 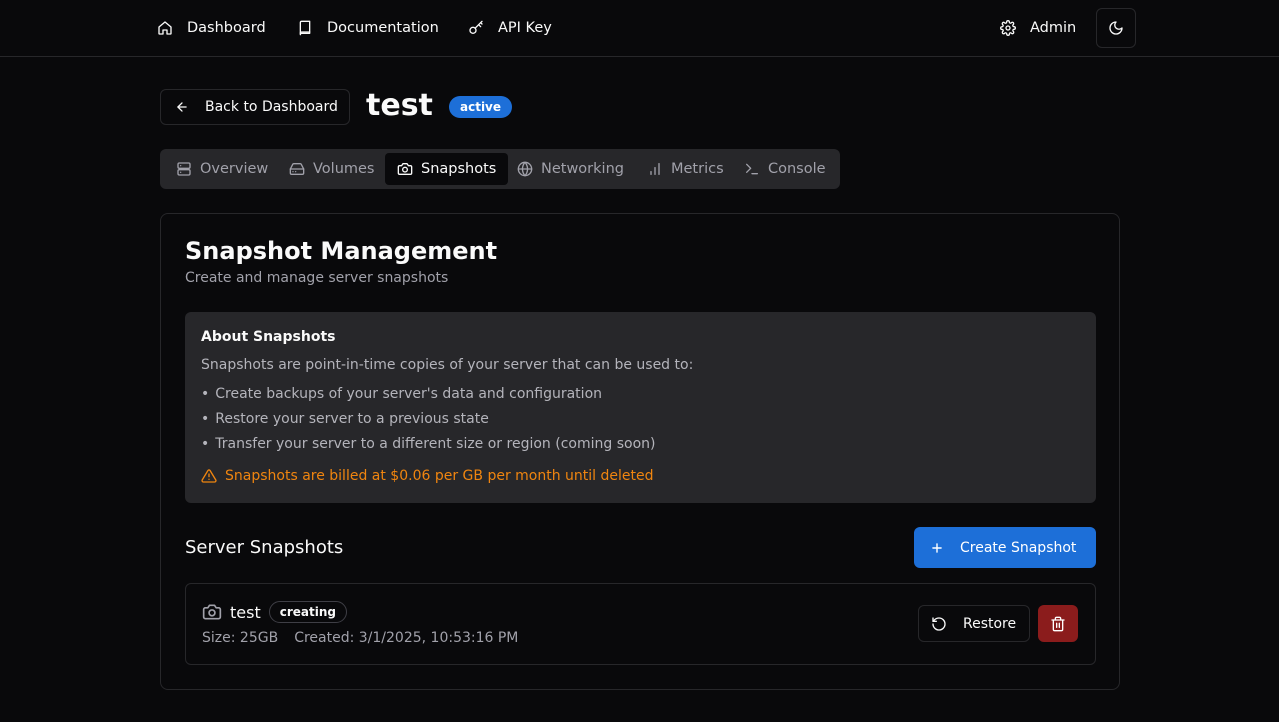 What do you see at coordinates (582, 169) in the screenshot?
I see `tab-networking-label: Networking` at bounding box center [582, 169].